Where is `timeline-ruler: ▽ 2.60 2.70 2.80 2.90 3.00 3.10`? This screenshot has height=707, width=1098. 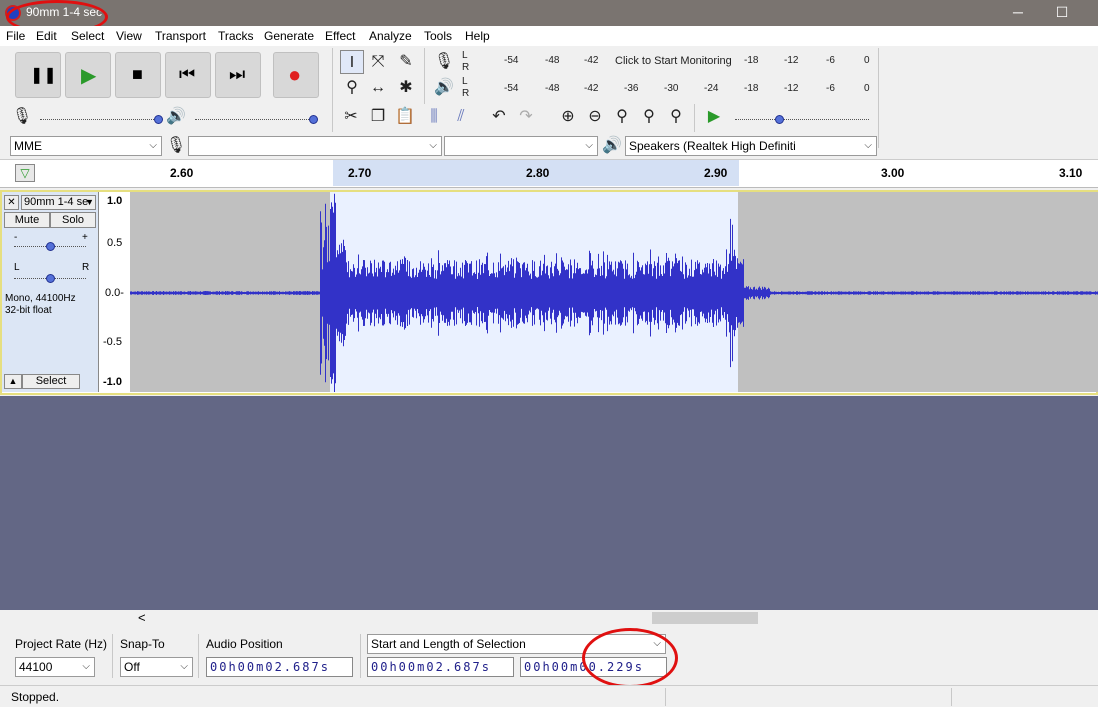
timeline-ruler: ▽ 2.60 2.70 2.80 2.90 3.00 3.10 is located at coordinates (549, 174).